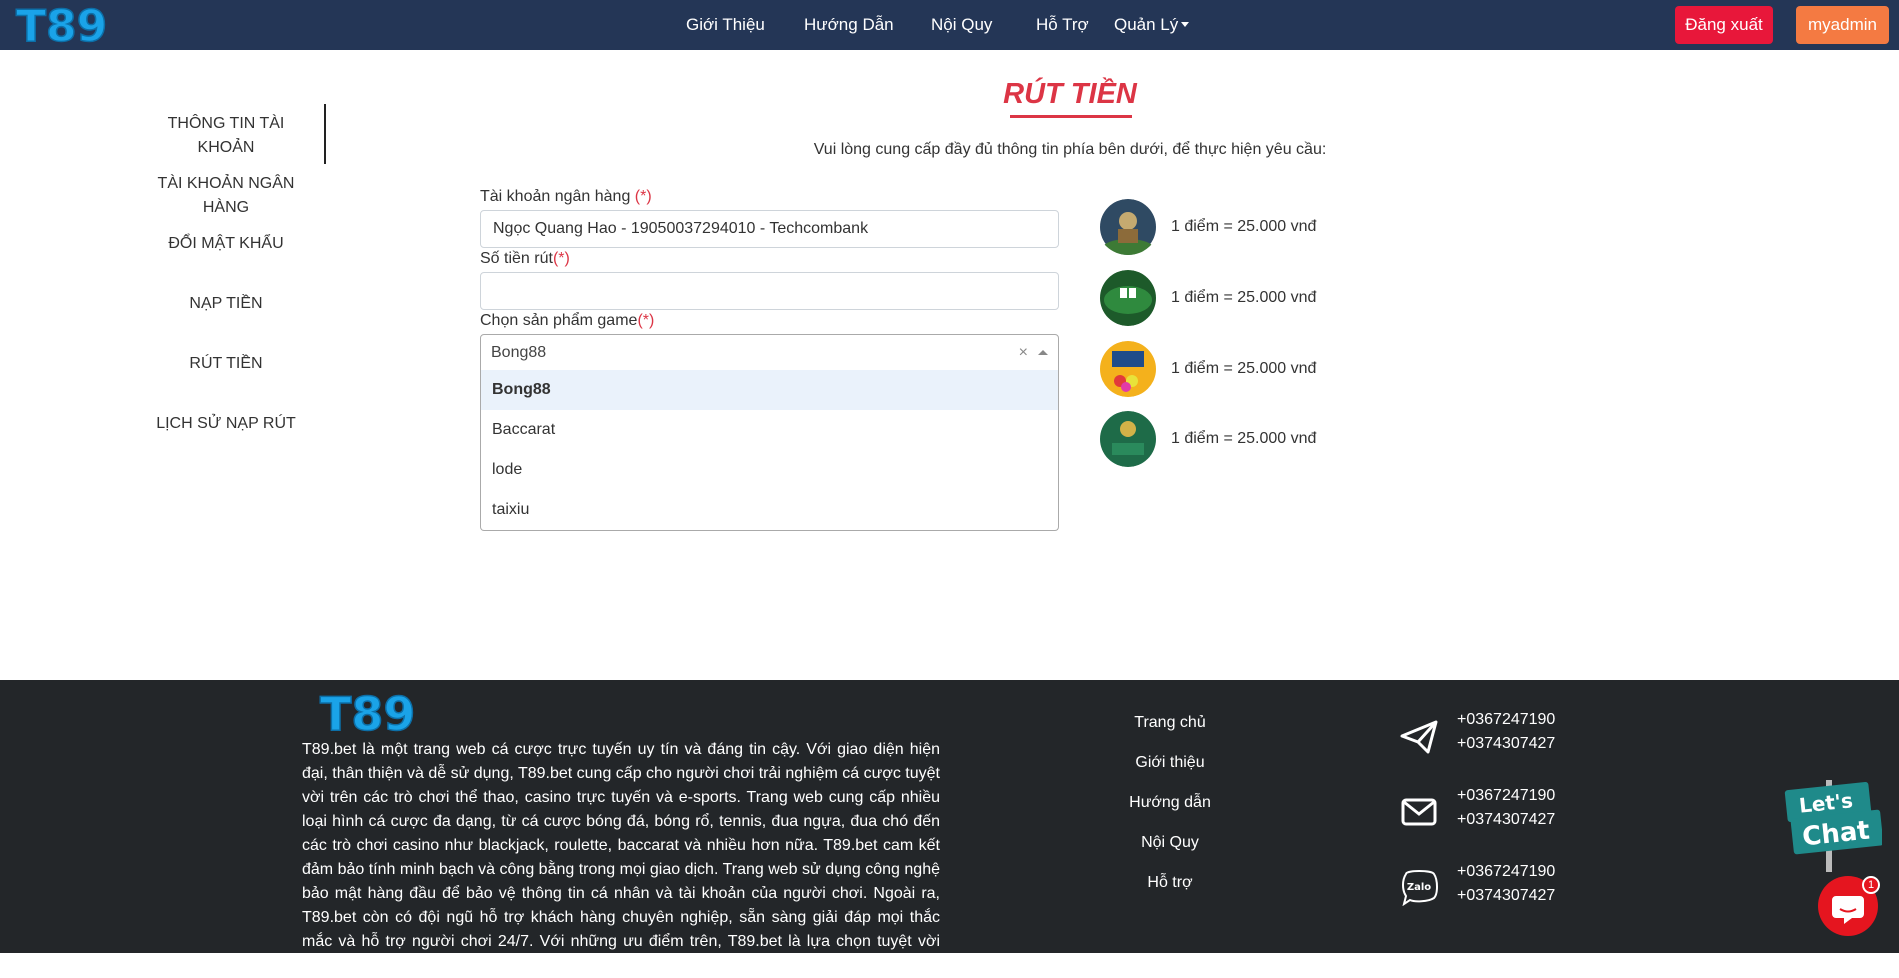 This screenshot has height=978, width=1899. Describe the element at coordinates (769, 510) in the screenshot. I see `game-option: taixiu` at that location.